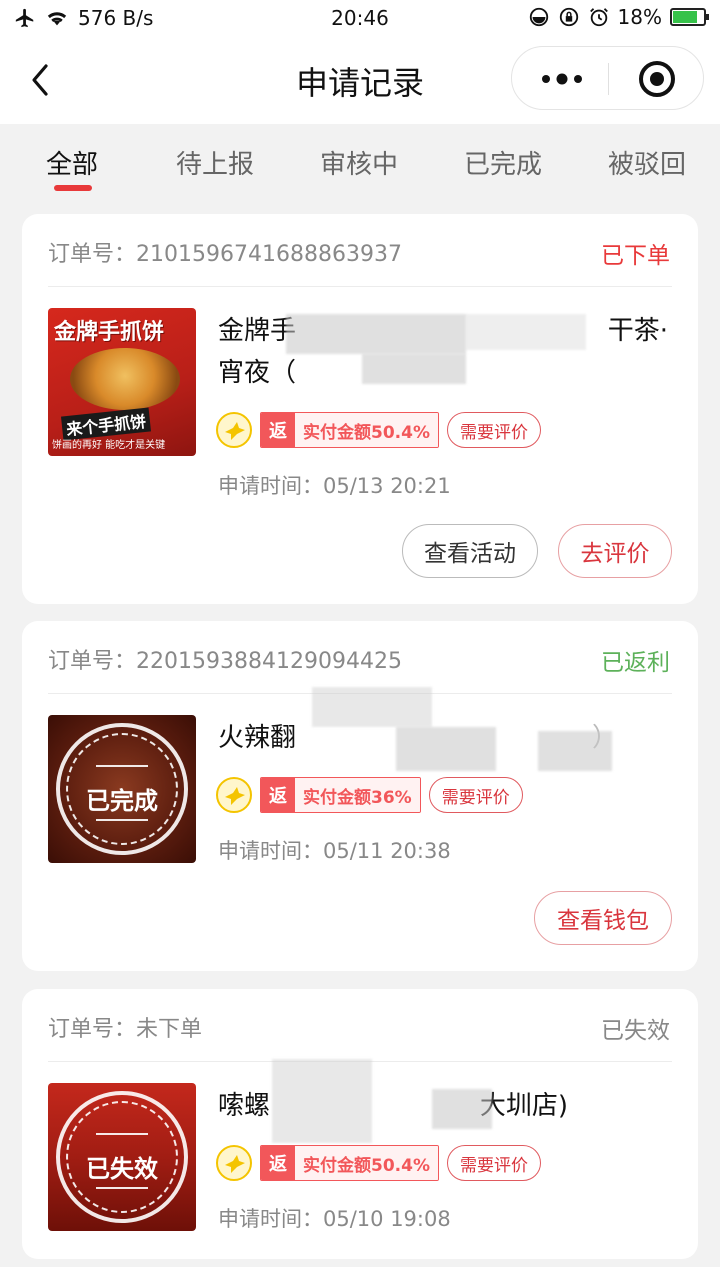 This screenshot has height=1267, width=720. What do you see at coordinates (639, 17) in the screenshot?
I see `battery-percent: 18%` at bounding box center [639, 17].